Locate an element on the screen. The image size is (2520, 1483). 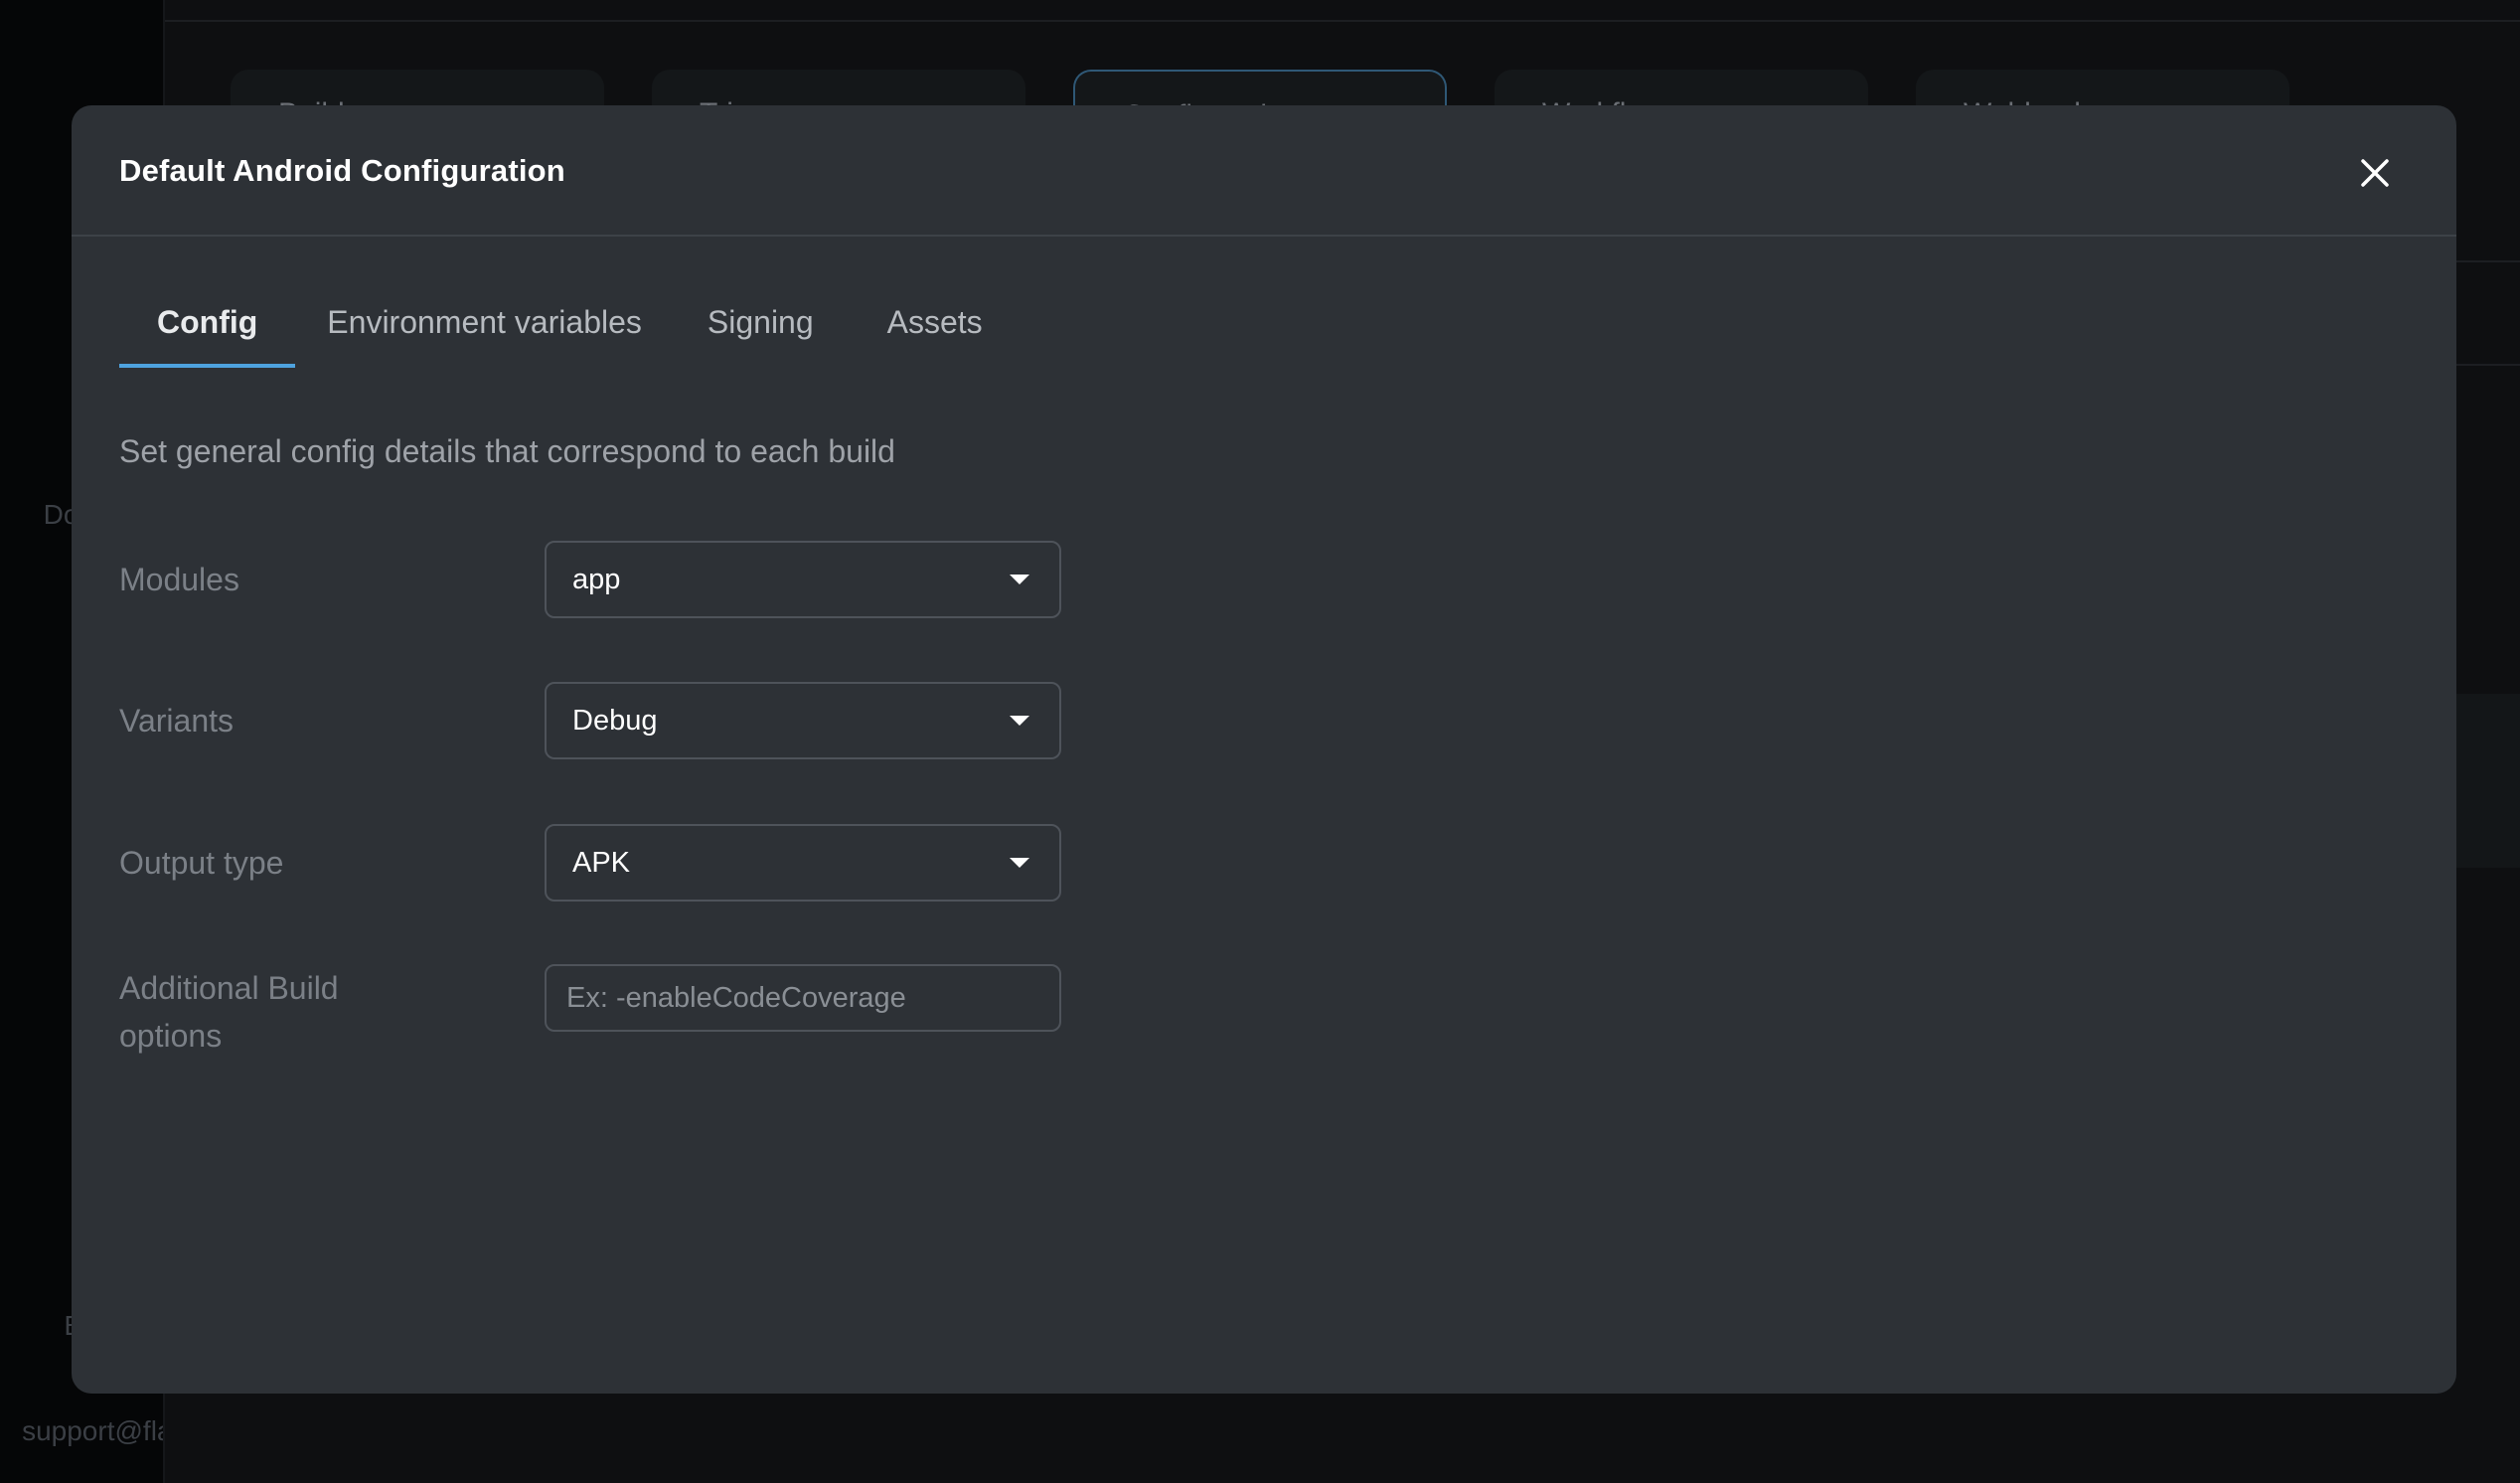
modules-value: app is located at coordinates (596, 579).